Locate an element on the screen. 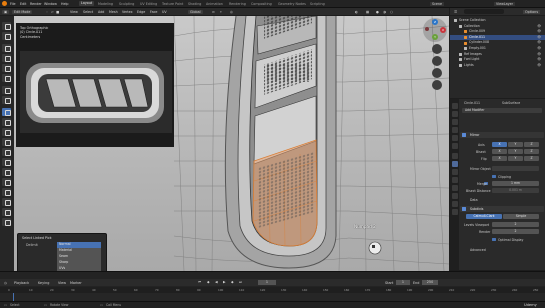  annotate-tool-icon is located at coordinates (6, 90).